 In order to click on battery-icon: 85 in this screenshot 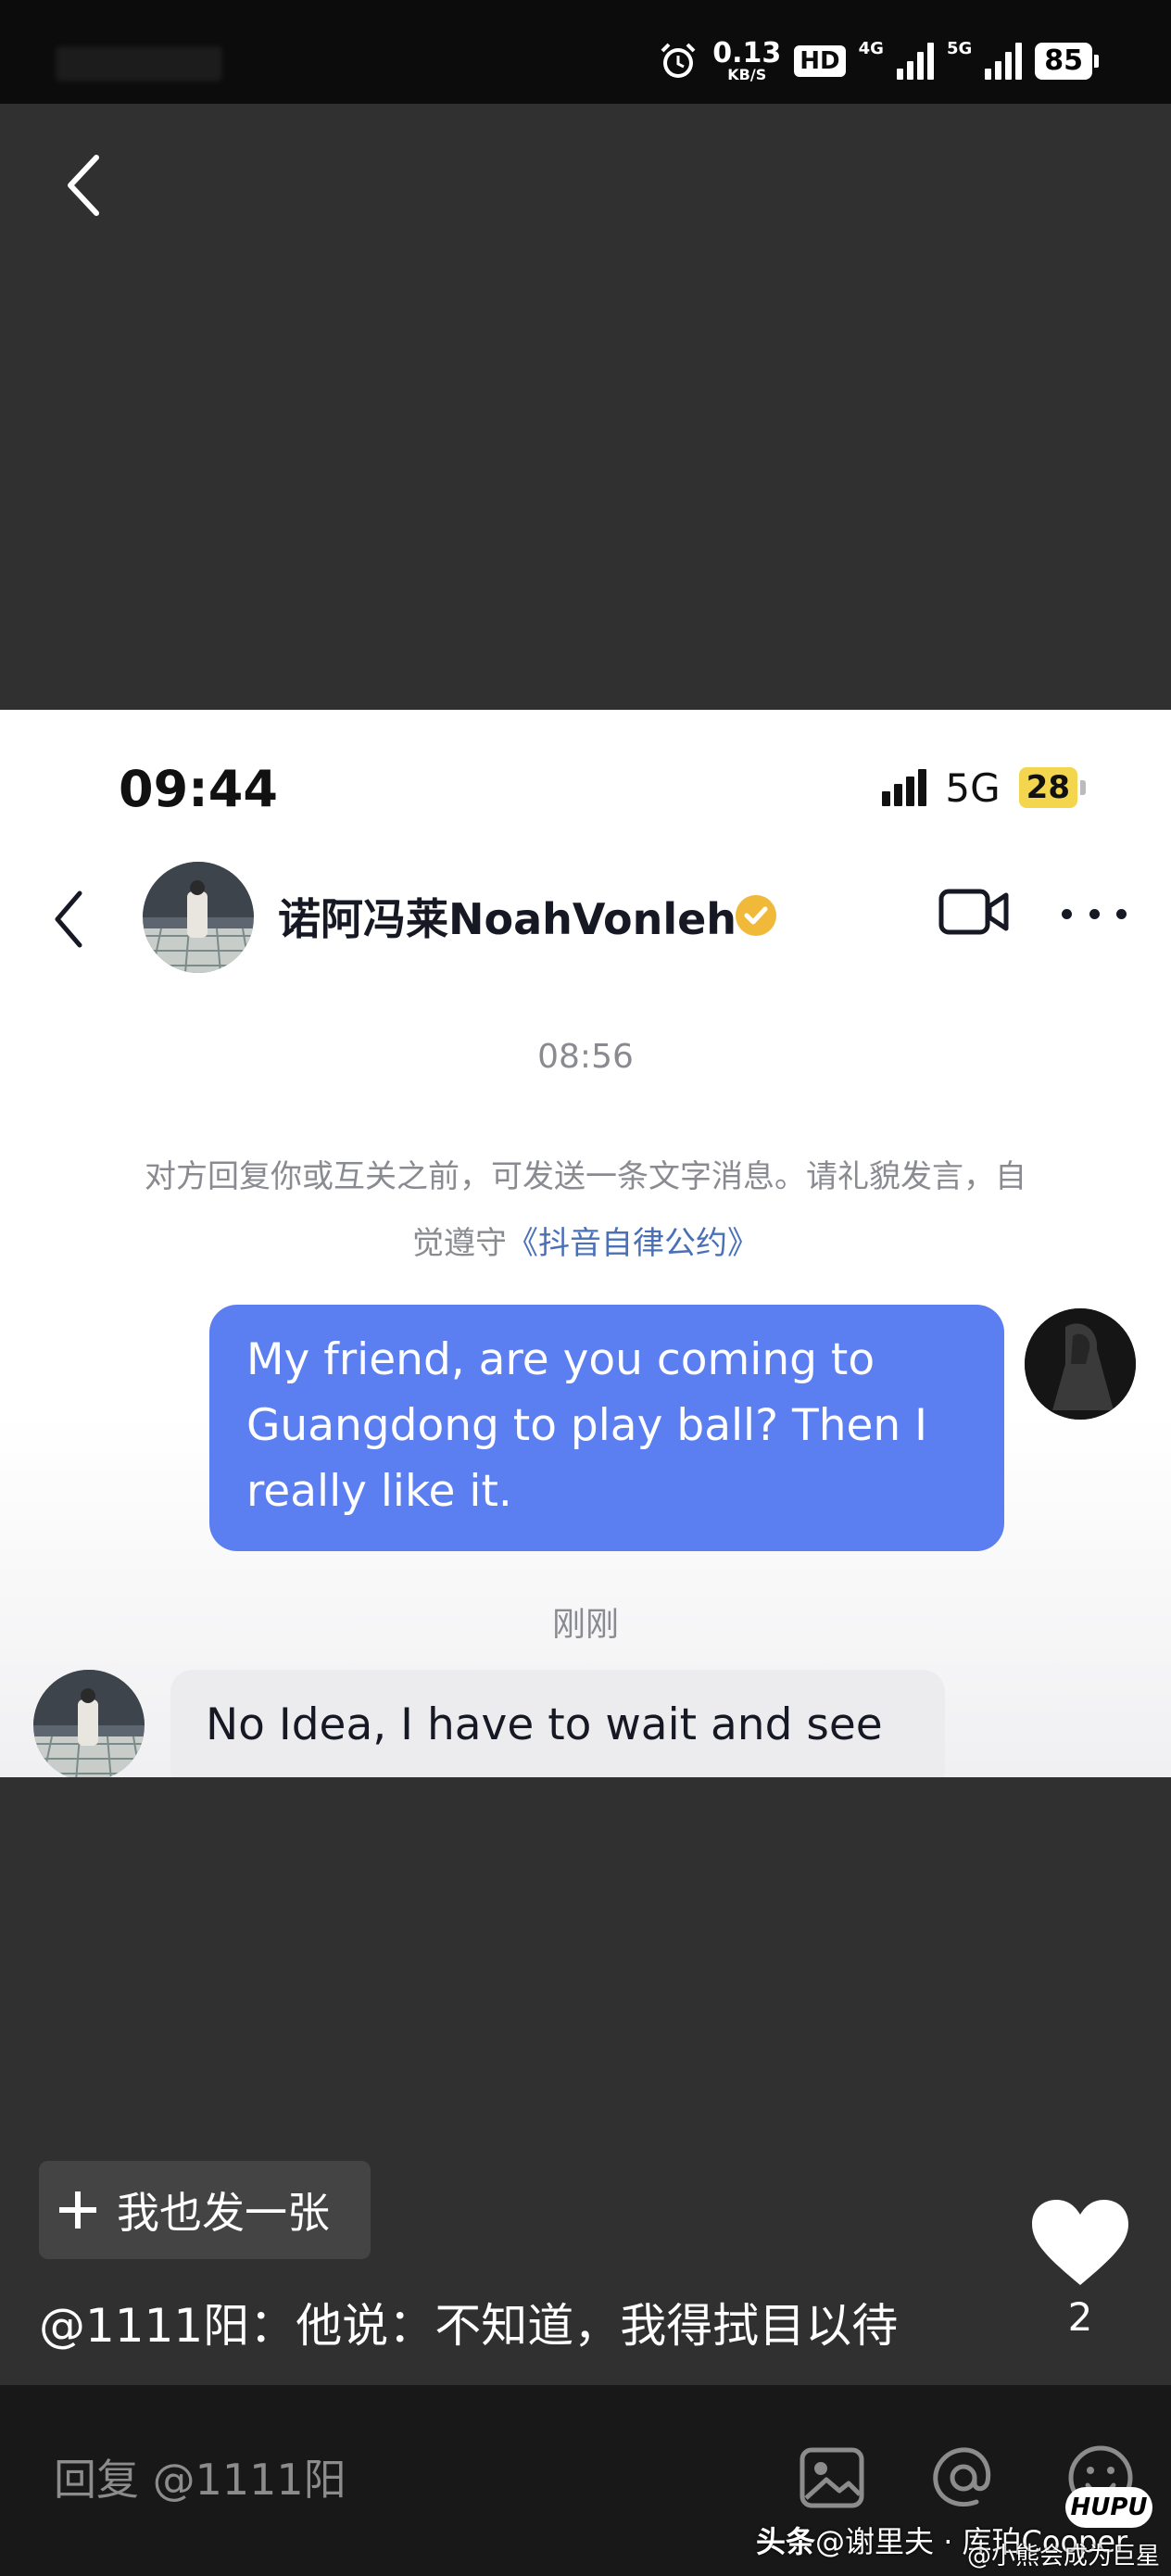, I will do `click(1067, 61)`.